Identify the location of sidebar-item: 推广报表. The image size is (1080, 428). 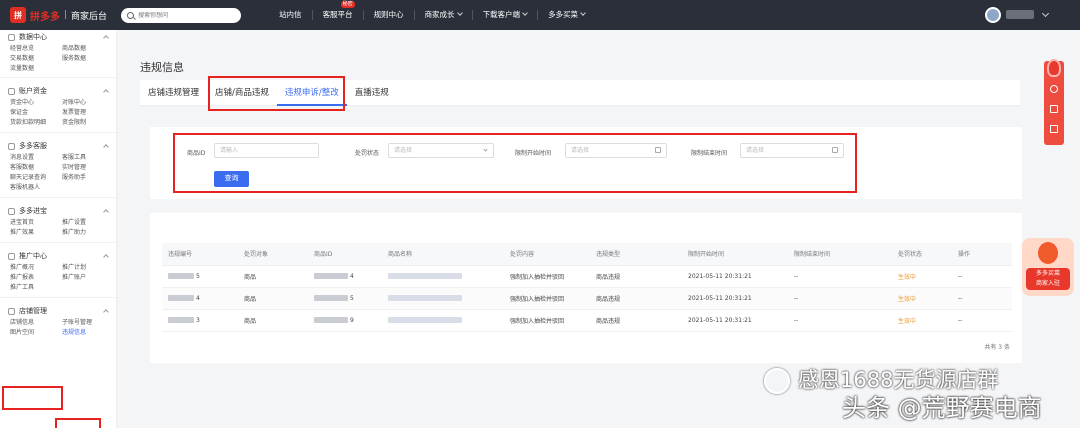
(36, 278).